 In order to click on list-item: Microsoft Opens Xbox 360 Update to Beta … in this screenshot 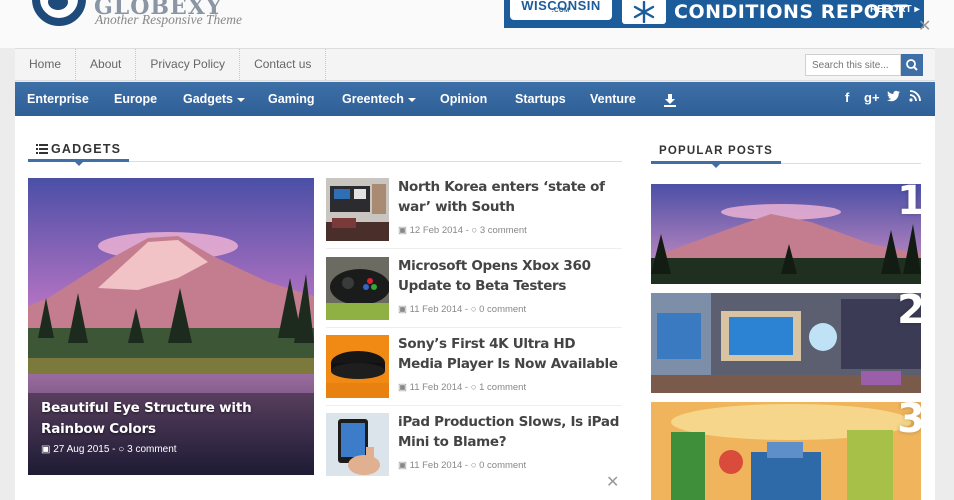, I will do `click(474, 291)`.